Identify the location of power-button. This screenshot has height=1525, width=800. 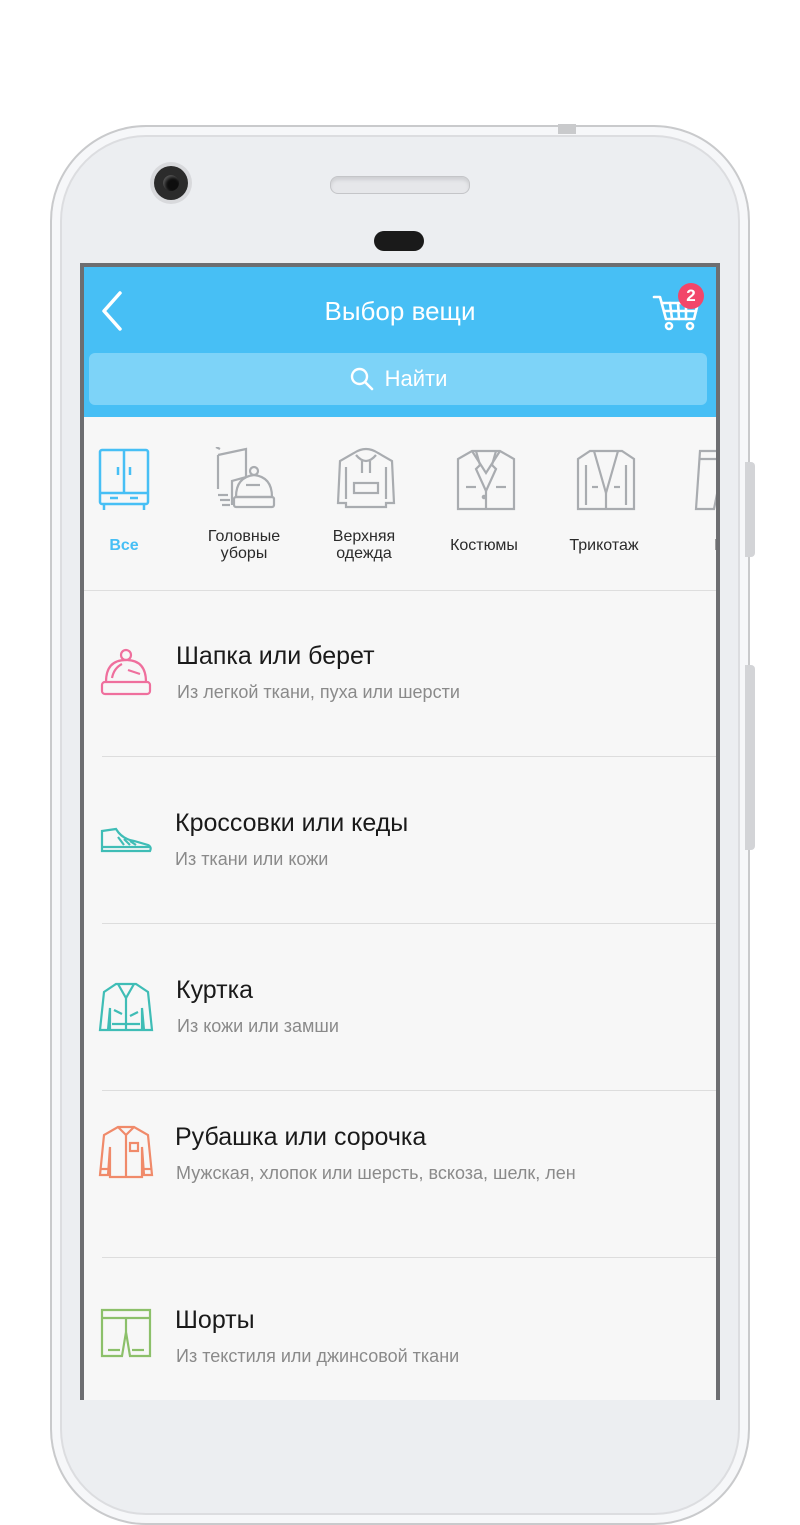
(750, 757).